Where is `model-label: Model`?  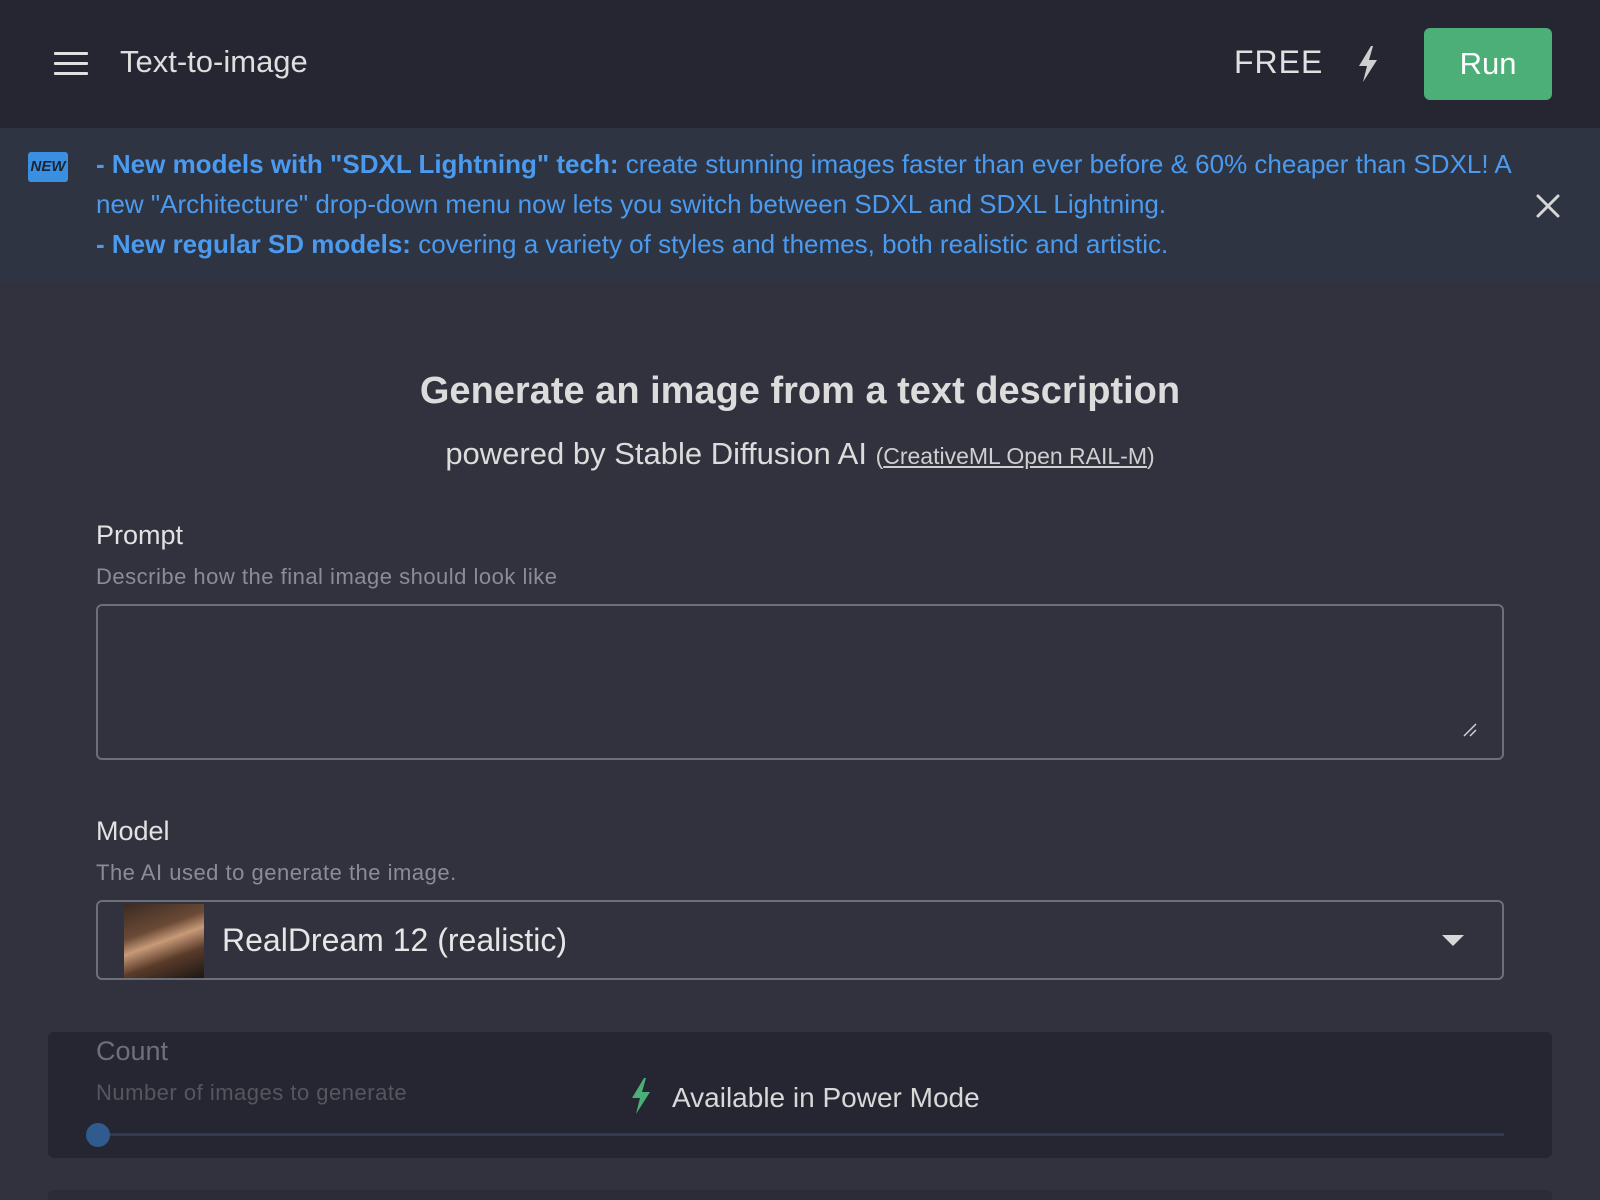
model-label: Model is located at coordinates (133, 831).